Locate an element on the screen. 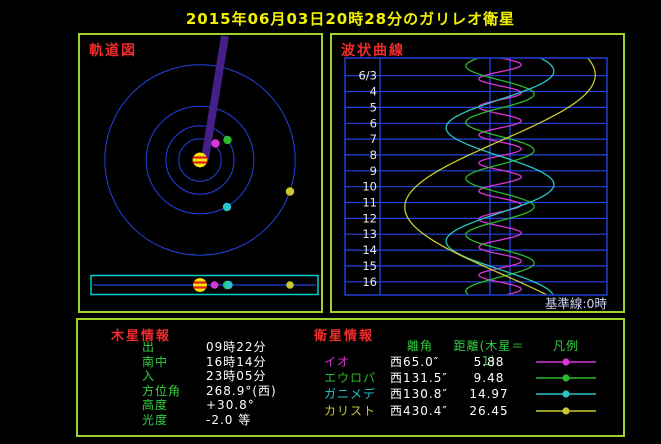  date-tick-label: 10 is located at coordinates (369, 187).